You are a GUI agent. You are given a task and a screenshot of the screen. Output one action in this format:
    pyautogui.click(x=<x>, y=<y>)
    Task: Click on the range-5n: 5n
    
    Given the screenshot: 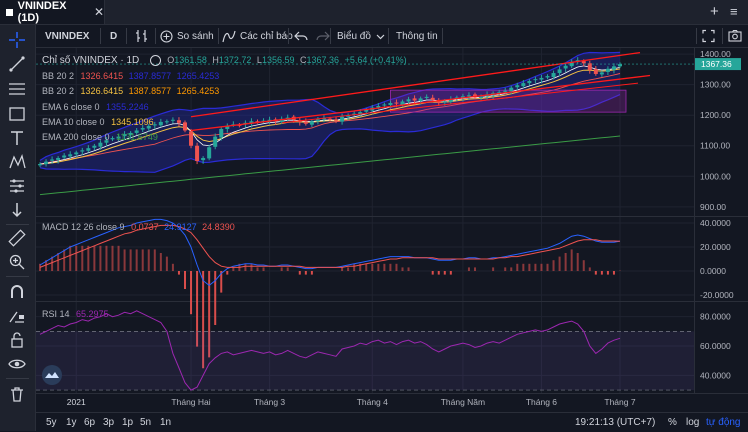 What is the action you would take?
    pyautogui.click(x=145, y=422)
    